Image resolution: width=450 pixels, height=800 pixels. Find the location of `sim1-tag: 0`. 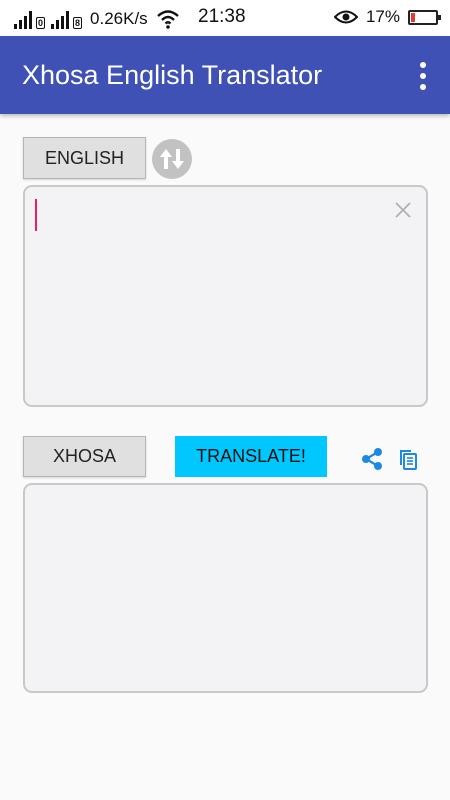

sim1-tag: 0 is located at coordinates (41, 23).